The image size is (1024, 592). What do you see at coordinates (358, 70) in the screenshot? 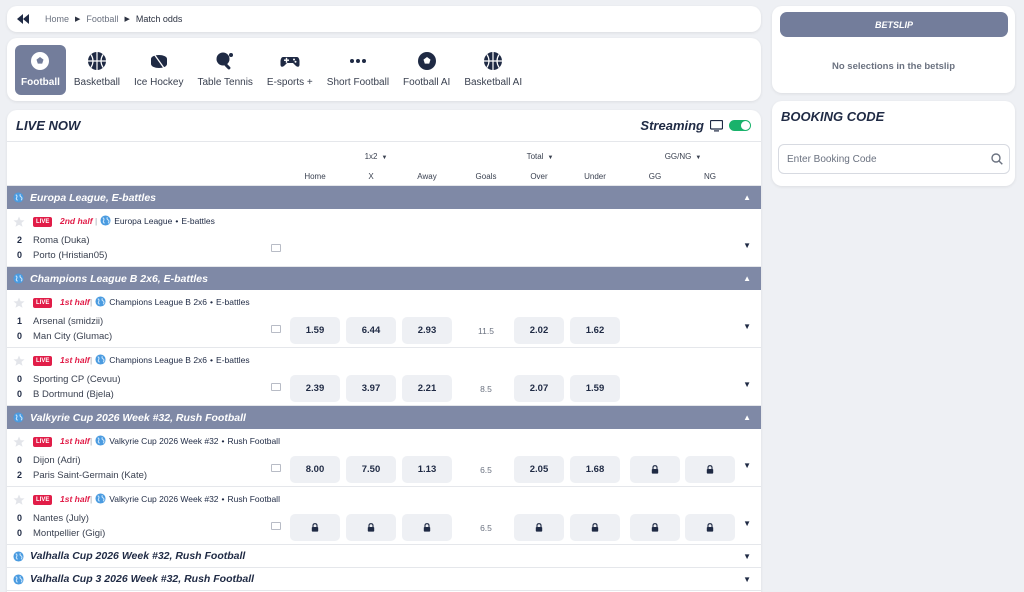
I see `sport-tab-short-football: Short Football` at bounding box center [358, 70].